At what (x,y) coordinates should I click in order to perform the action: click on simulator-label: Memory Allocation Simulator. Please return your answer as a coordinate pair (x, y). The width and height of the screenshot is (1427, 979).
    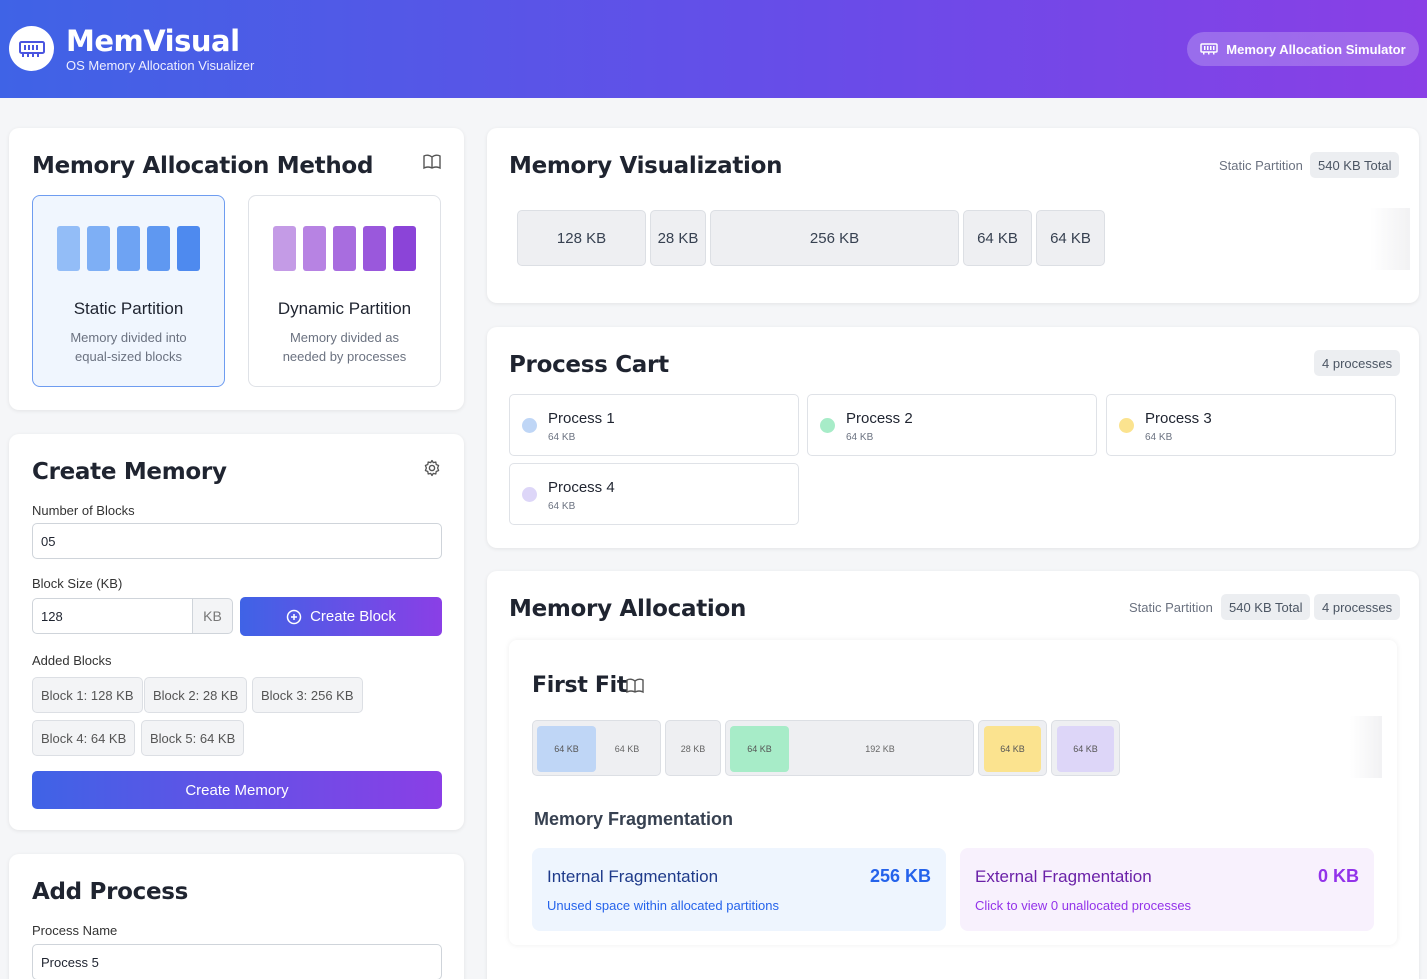
    Looking at the image, I should click on (1316, 49).